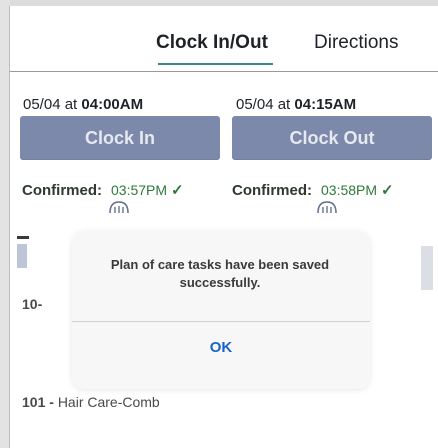  Describe the element at coordinates (356, 43) in the screenshot. I see `tab-directions: Directions` at that location.